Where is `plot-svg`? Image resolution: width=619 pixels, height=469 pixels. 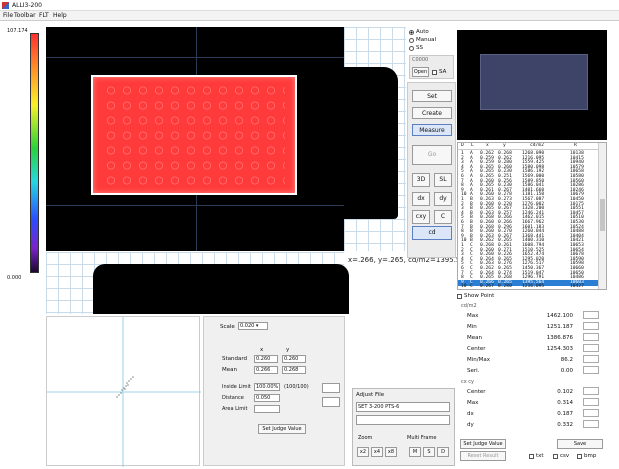 plot-svg is located at coordinates (124, 392).